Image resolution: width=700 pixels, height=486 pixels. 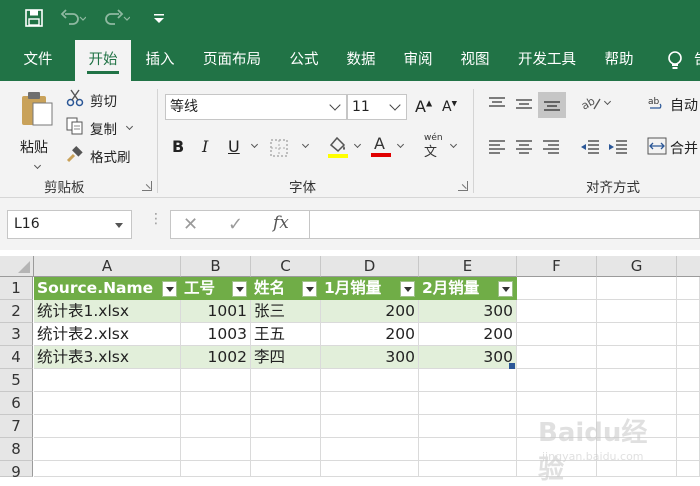 What do you see at coordinates (38, 60) in the screenshot?
I see `tab-file: 文件` at bounding box center [38, 60].